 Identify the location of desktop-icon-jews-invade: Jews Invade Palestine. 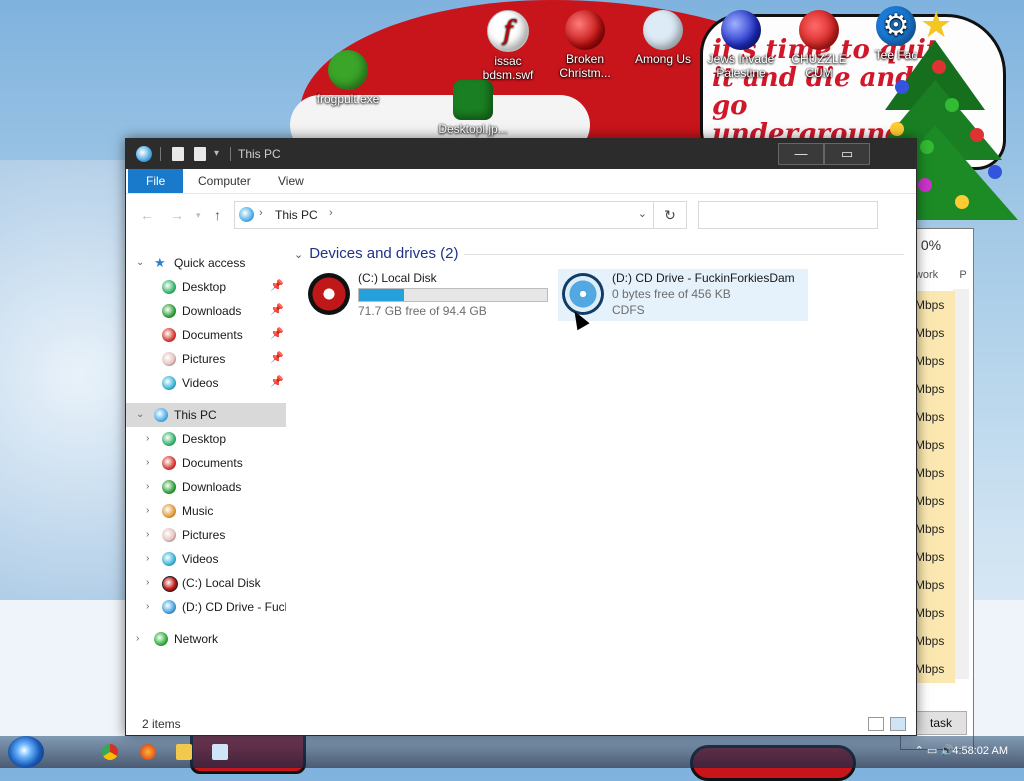
(741, 45).